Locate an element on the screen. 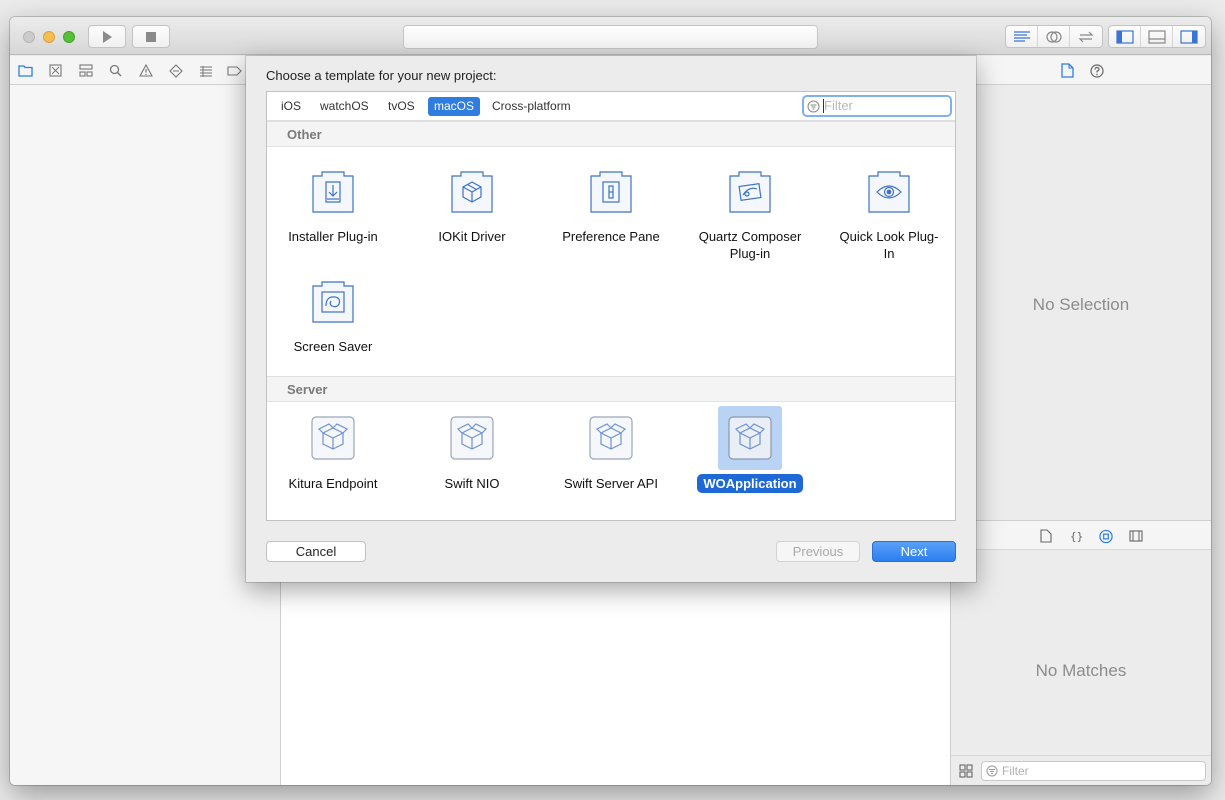  template-label: Quick Look Plug-In is located at coordinates (889, 245).